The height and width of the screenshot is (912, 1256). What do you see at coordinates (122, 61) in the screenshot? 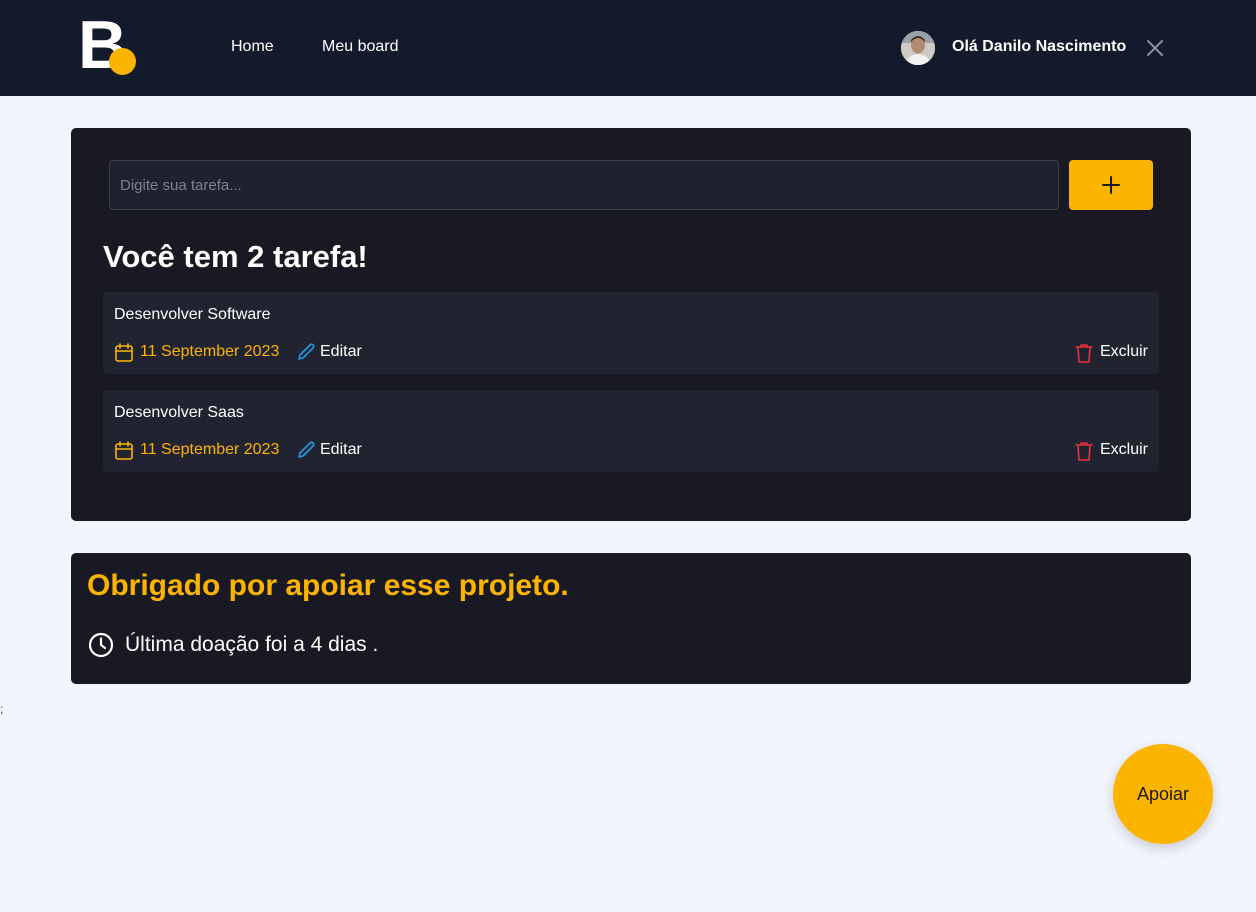
I see `logo-dot` at bounding box center [122, 61].